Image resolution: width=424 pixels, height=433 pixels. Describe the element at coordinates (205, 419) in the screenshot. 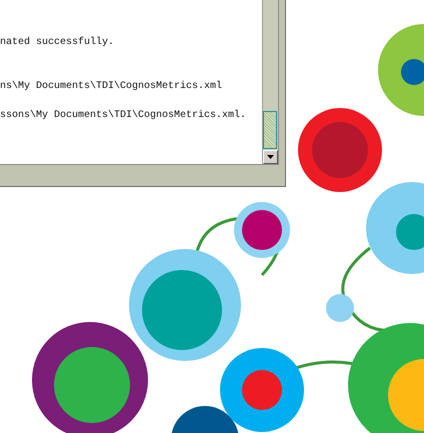

I see `circle-drawing` at that location.